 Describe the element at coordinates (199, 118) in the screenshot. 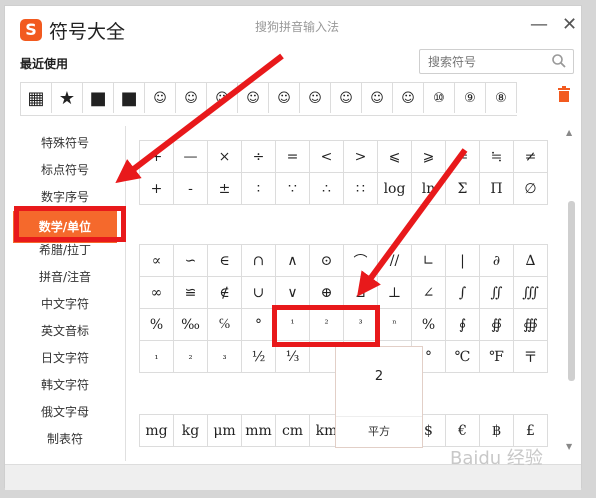

I see `arrow-to-category` at that location.